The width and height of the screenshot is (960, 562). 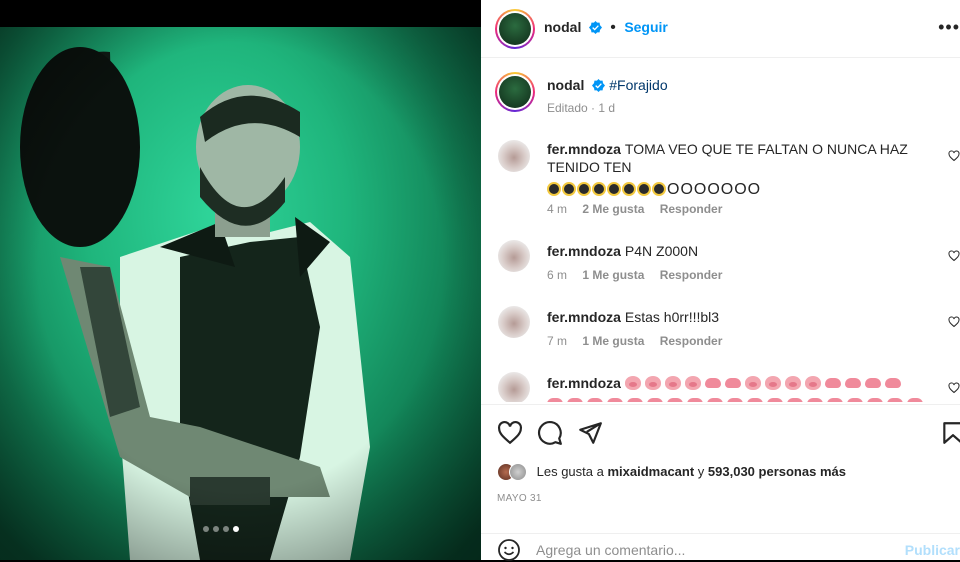 What do you see at coordinates (515, 29) in the screenshot?
I see `author-avatar` at bounding box center [515, 29].